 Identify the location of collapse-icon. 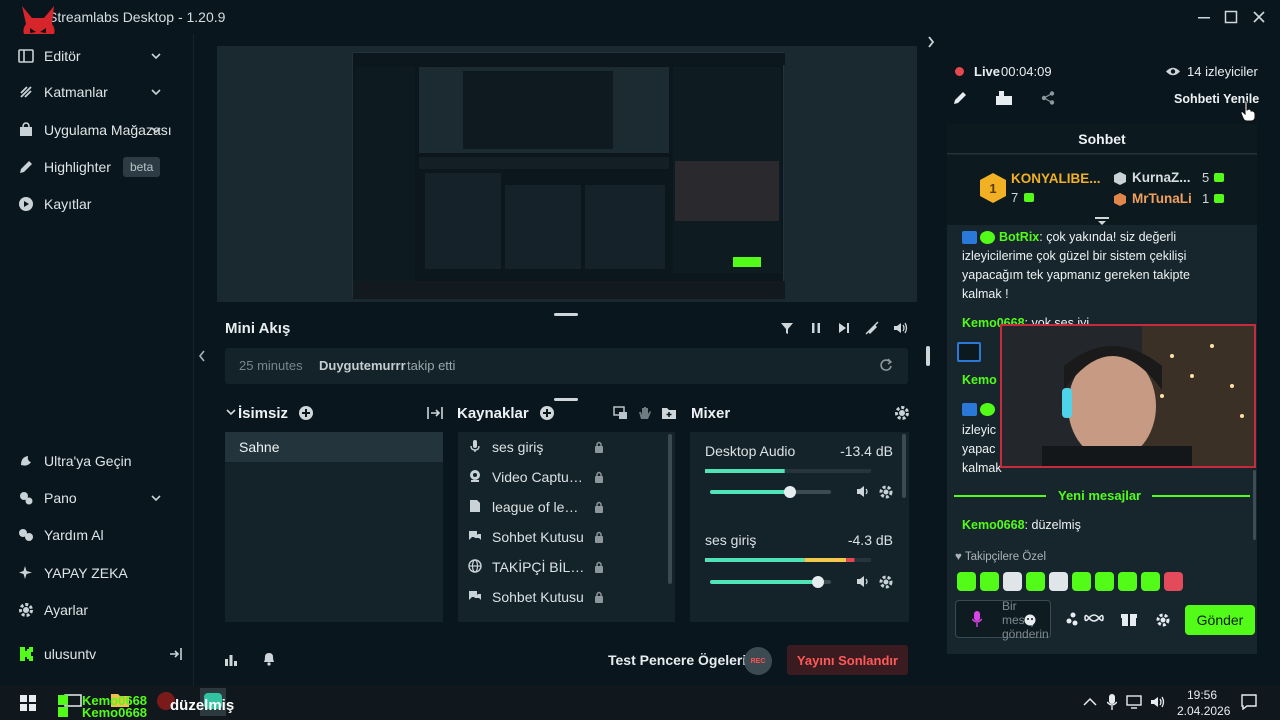
(1102, 221).